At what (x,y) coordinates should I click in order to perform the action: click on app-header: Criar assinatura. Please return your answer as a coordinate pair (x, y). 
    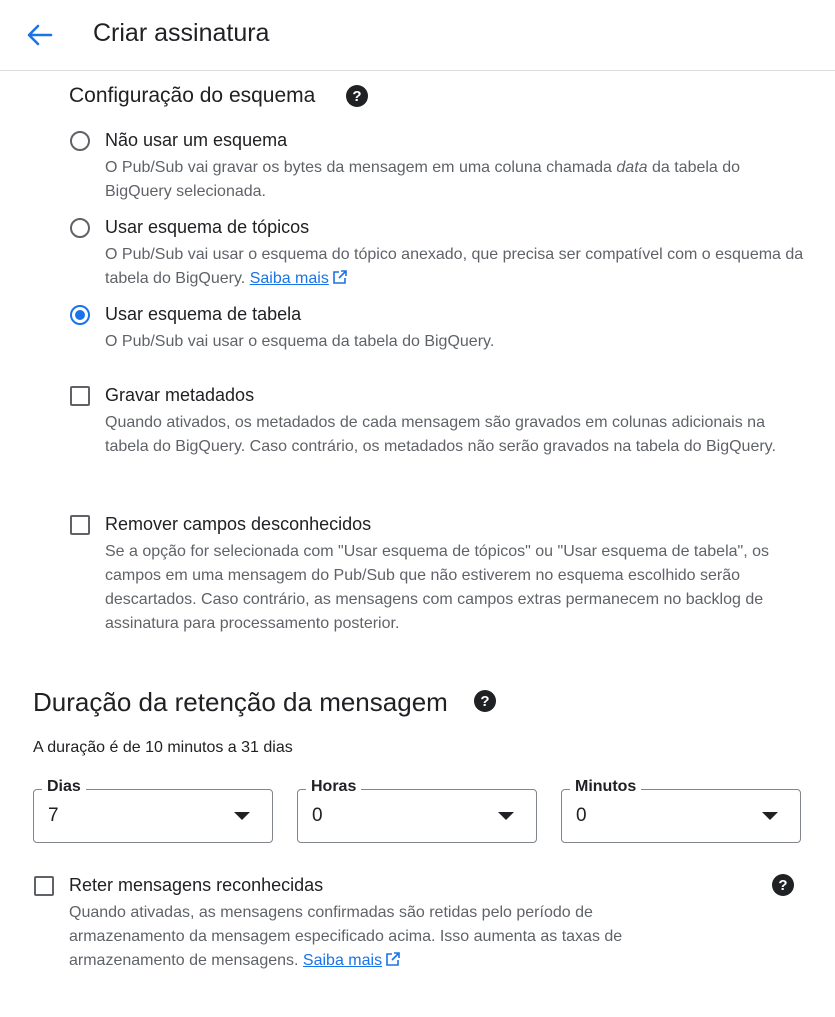
    Looking at the image, I should click on (417, 35).